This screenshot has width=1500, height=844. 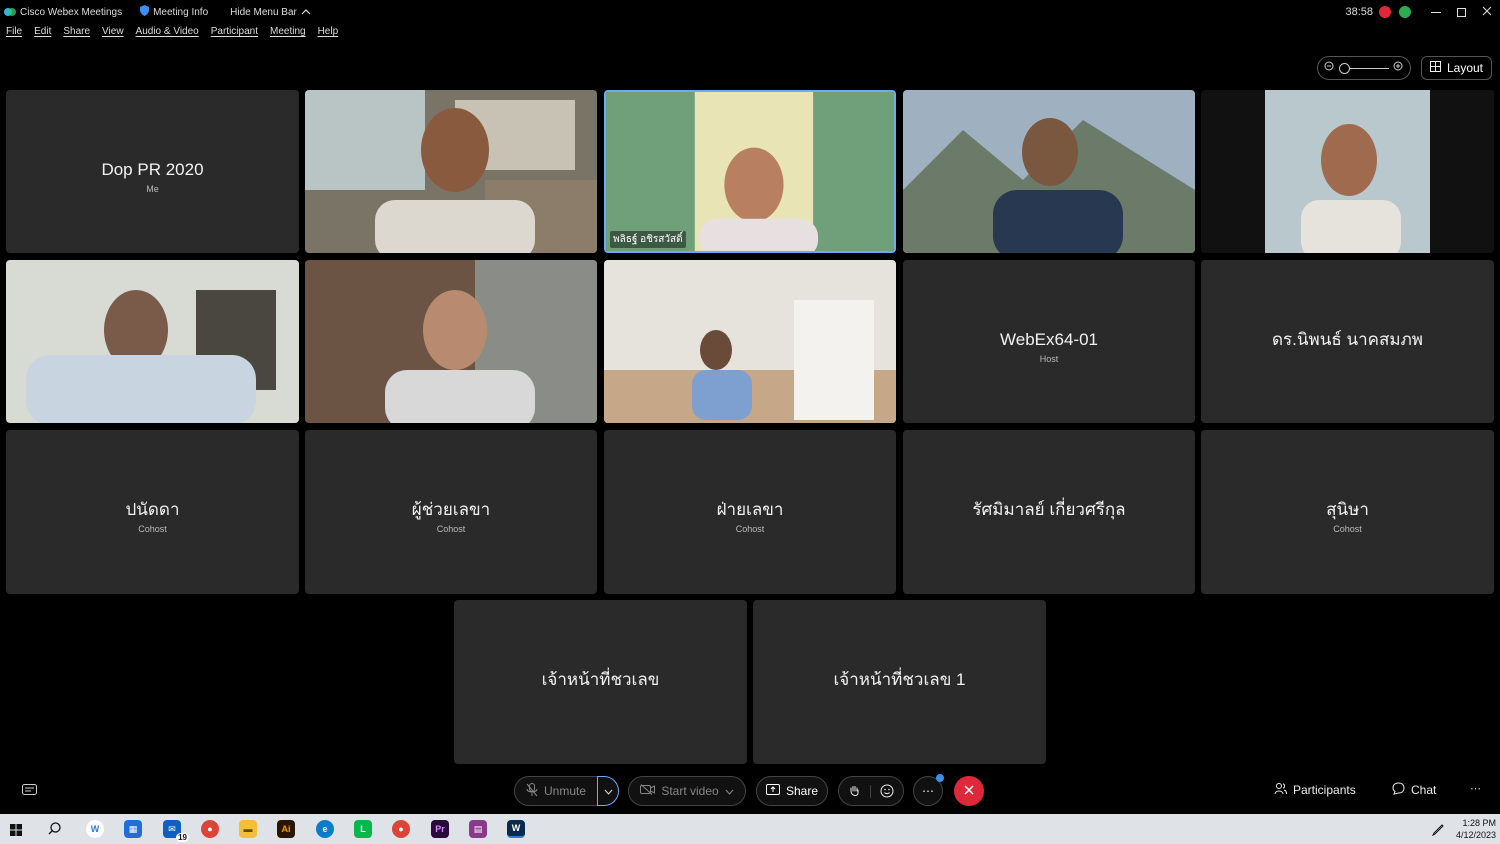 I want to click on participant-tile-secretary: ฝ่ายเลขา Cohost, so click(x=750, y=512).